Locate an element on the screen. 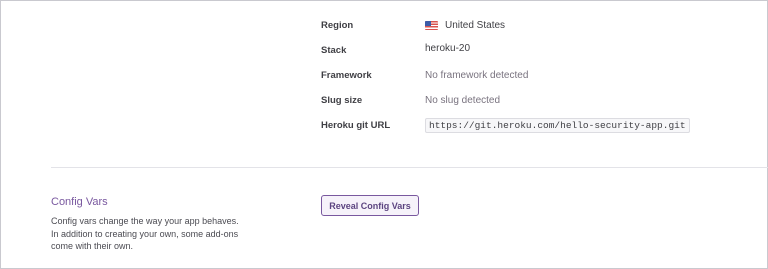  region-value: United States is located at coordinates (465, 25).